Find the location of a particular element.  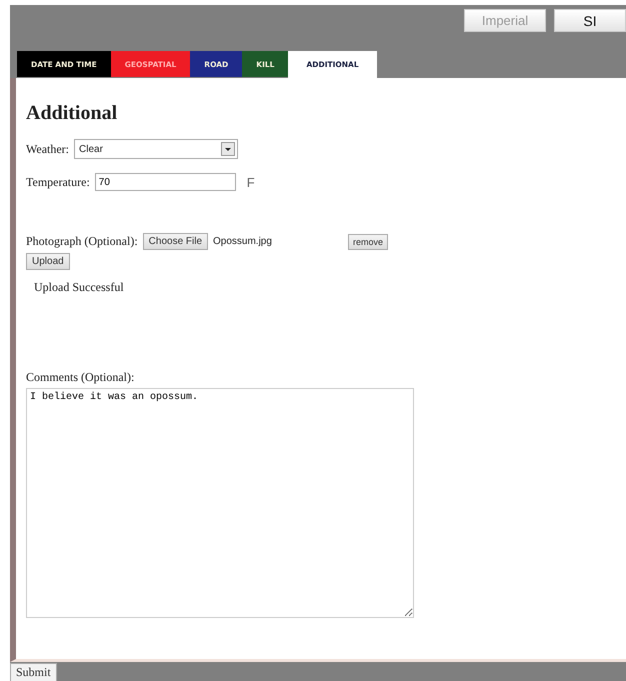

temperature-field: 70 is located at coordinates (165, 182).